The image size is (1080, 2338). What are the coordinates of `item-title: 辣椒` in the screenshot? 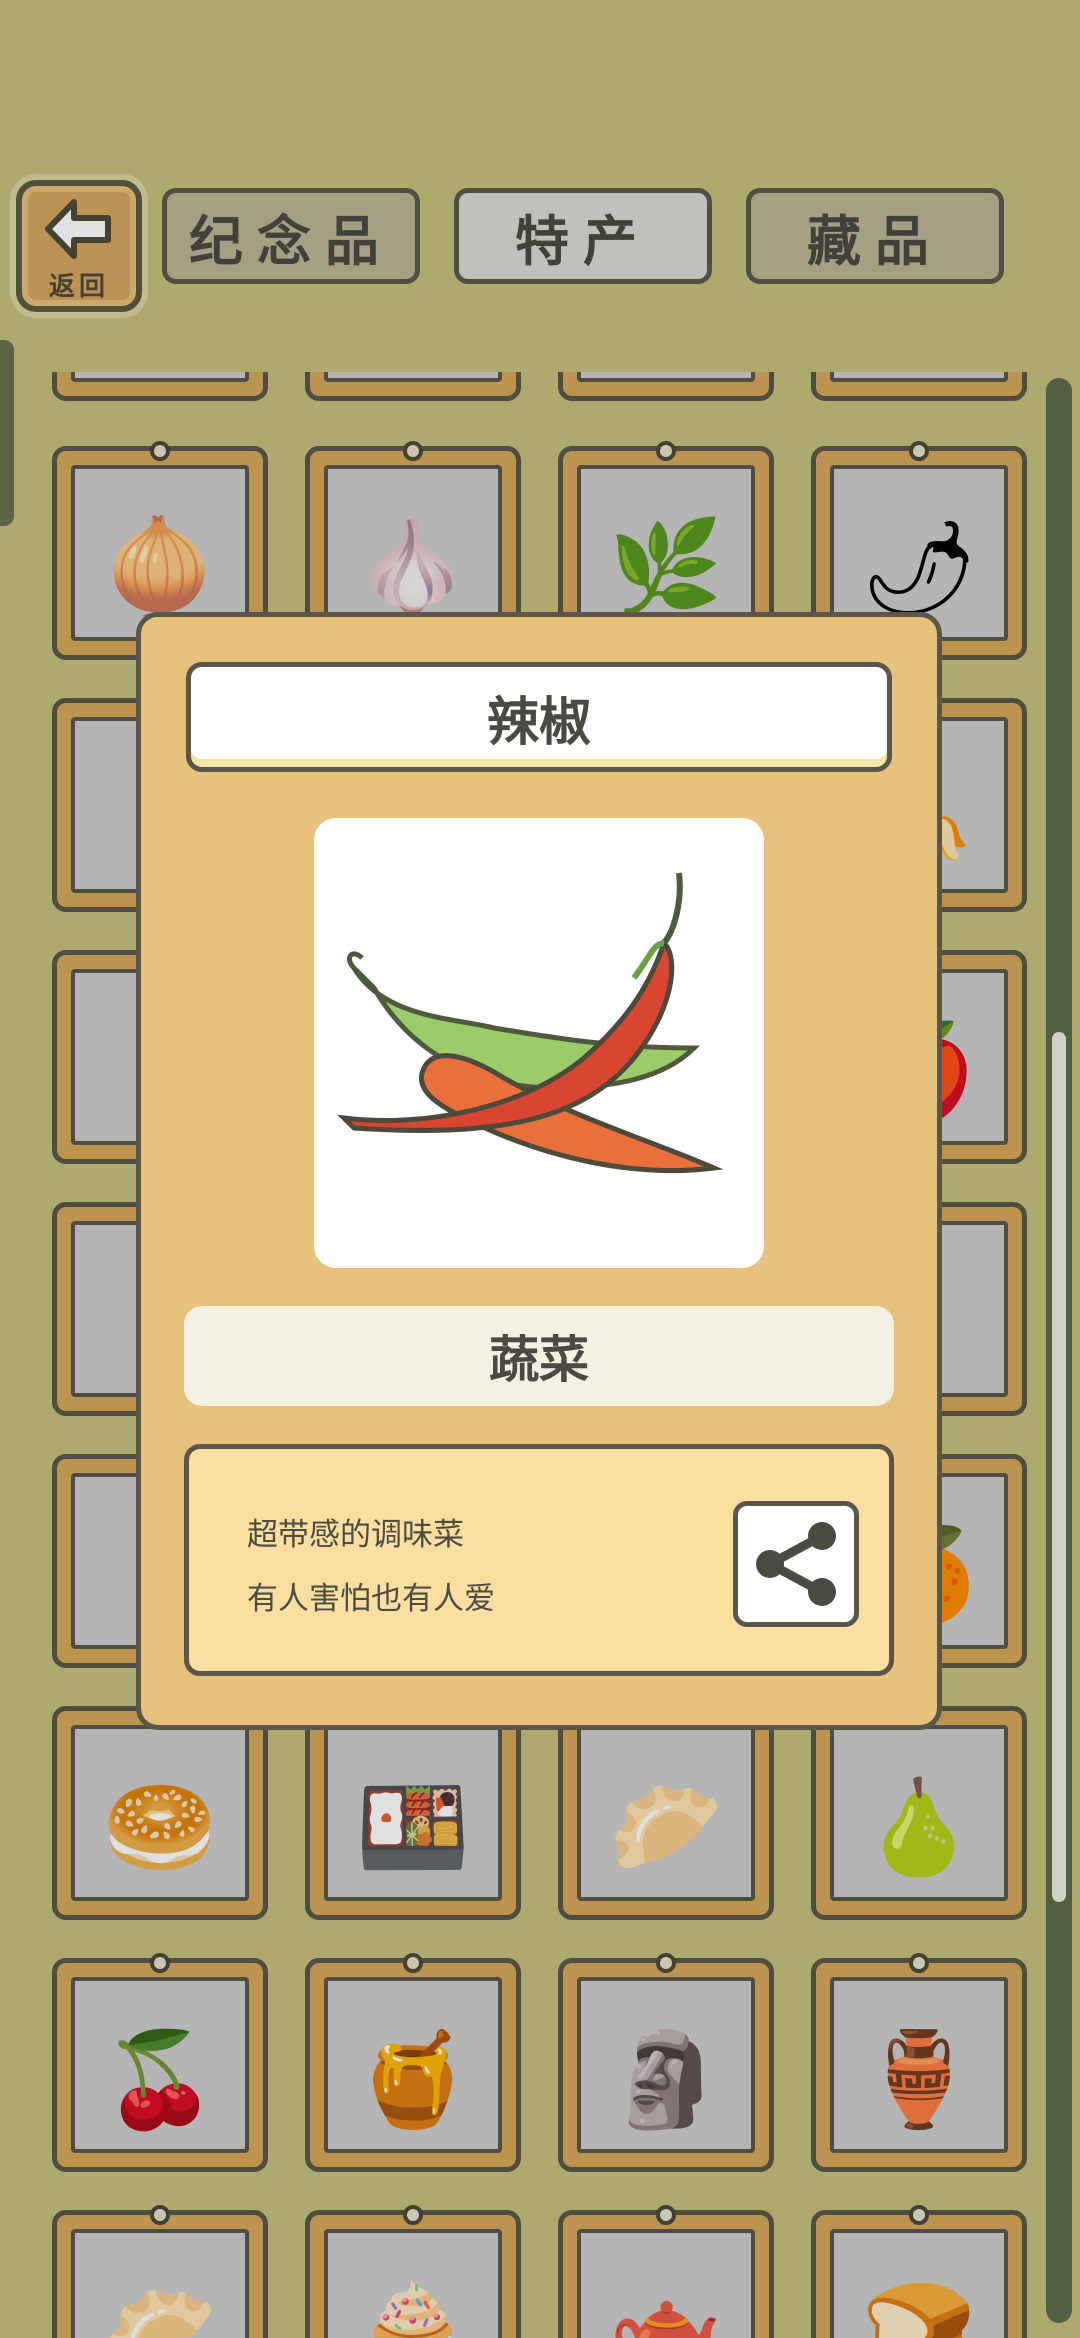 It's located at (539, 717).